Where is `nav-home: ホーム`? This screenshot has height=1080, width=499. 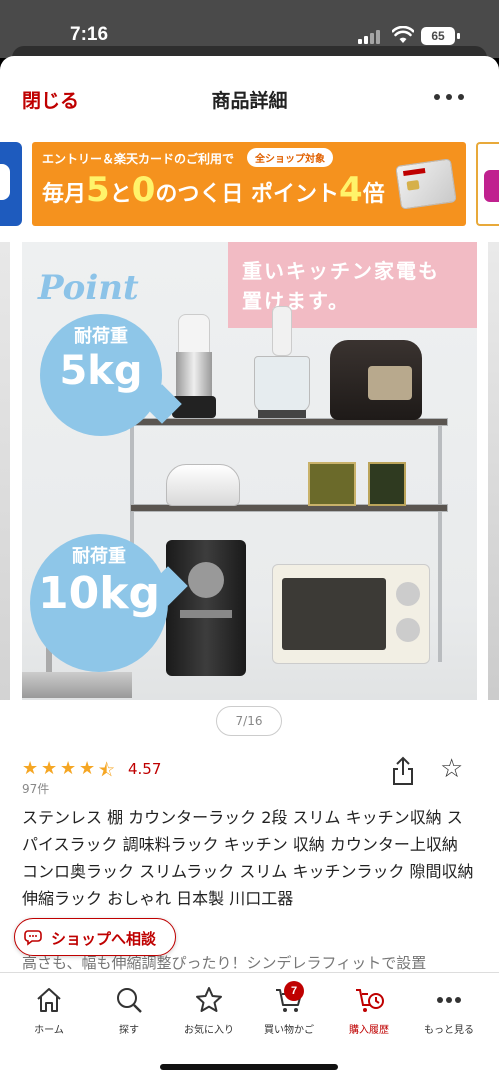 nav-home: ホーム is located at coordinates (49, 1011).